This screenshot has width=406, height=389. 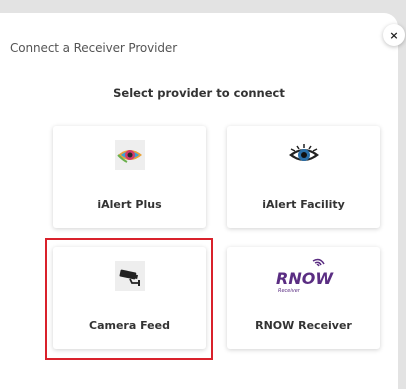 I want to click on svg-text: RNOW, so click(x=305, y=278).